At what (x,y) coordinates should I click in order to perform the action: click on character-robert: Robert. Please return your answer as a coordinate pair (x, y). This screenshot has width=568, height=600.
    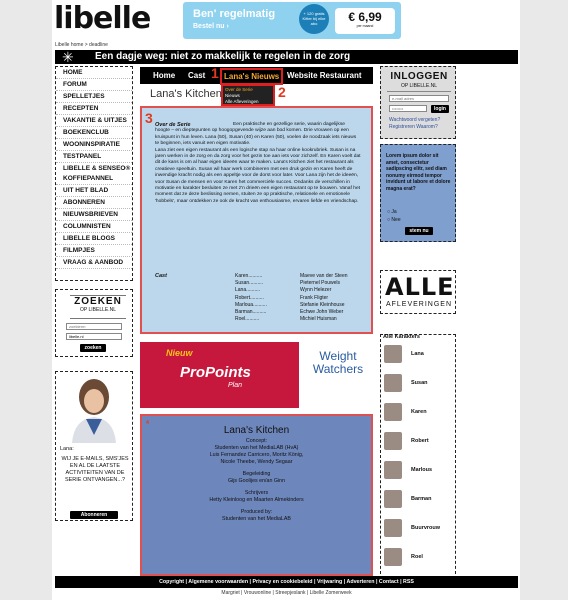
    Looking at the image, I should click on (419, 444).